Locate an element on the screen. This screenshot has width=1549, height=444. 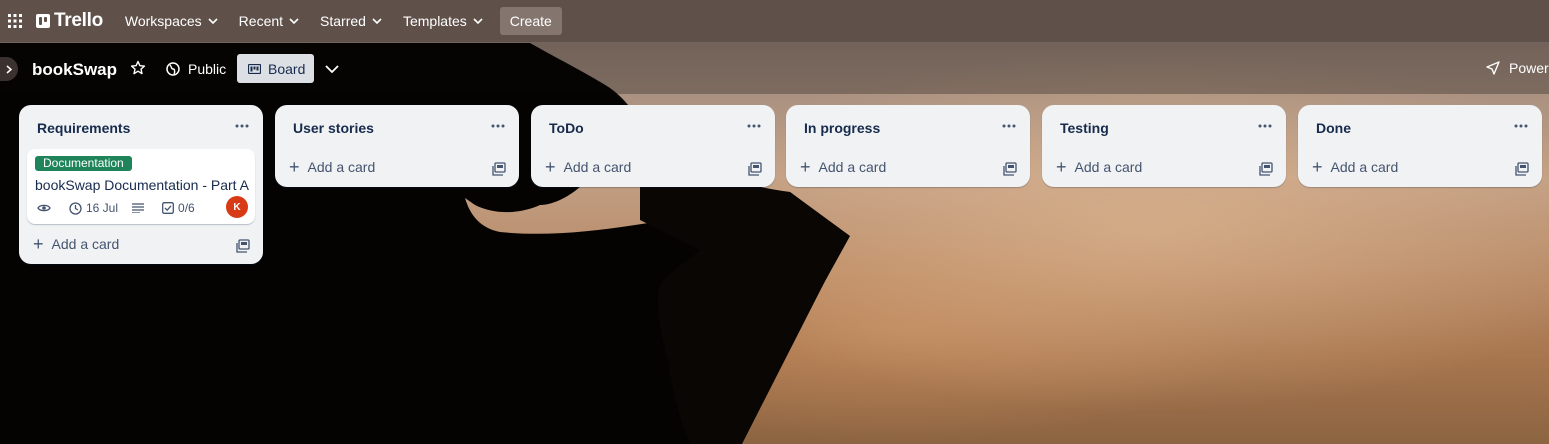
list-title: Requirements is located at coordinates (83, 128).